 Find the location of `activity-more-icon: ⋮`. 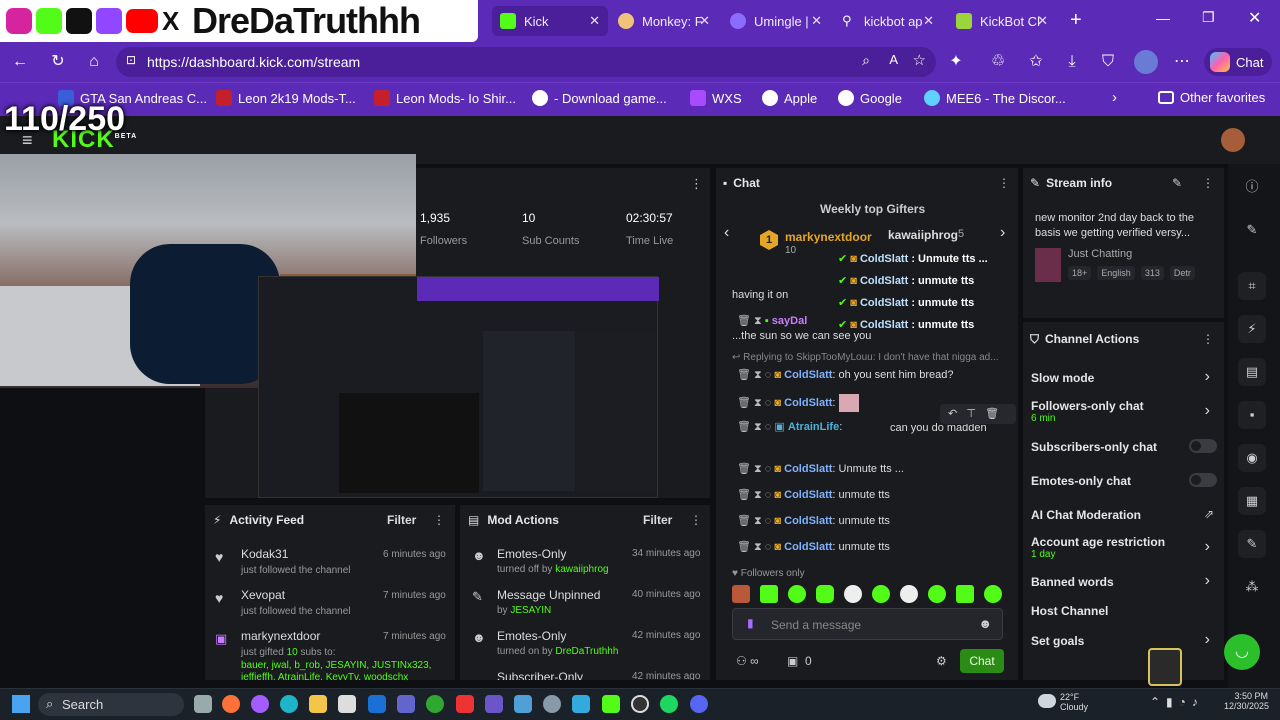

activity-more-icon: ⋮ is located at coordinates (439, 520).